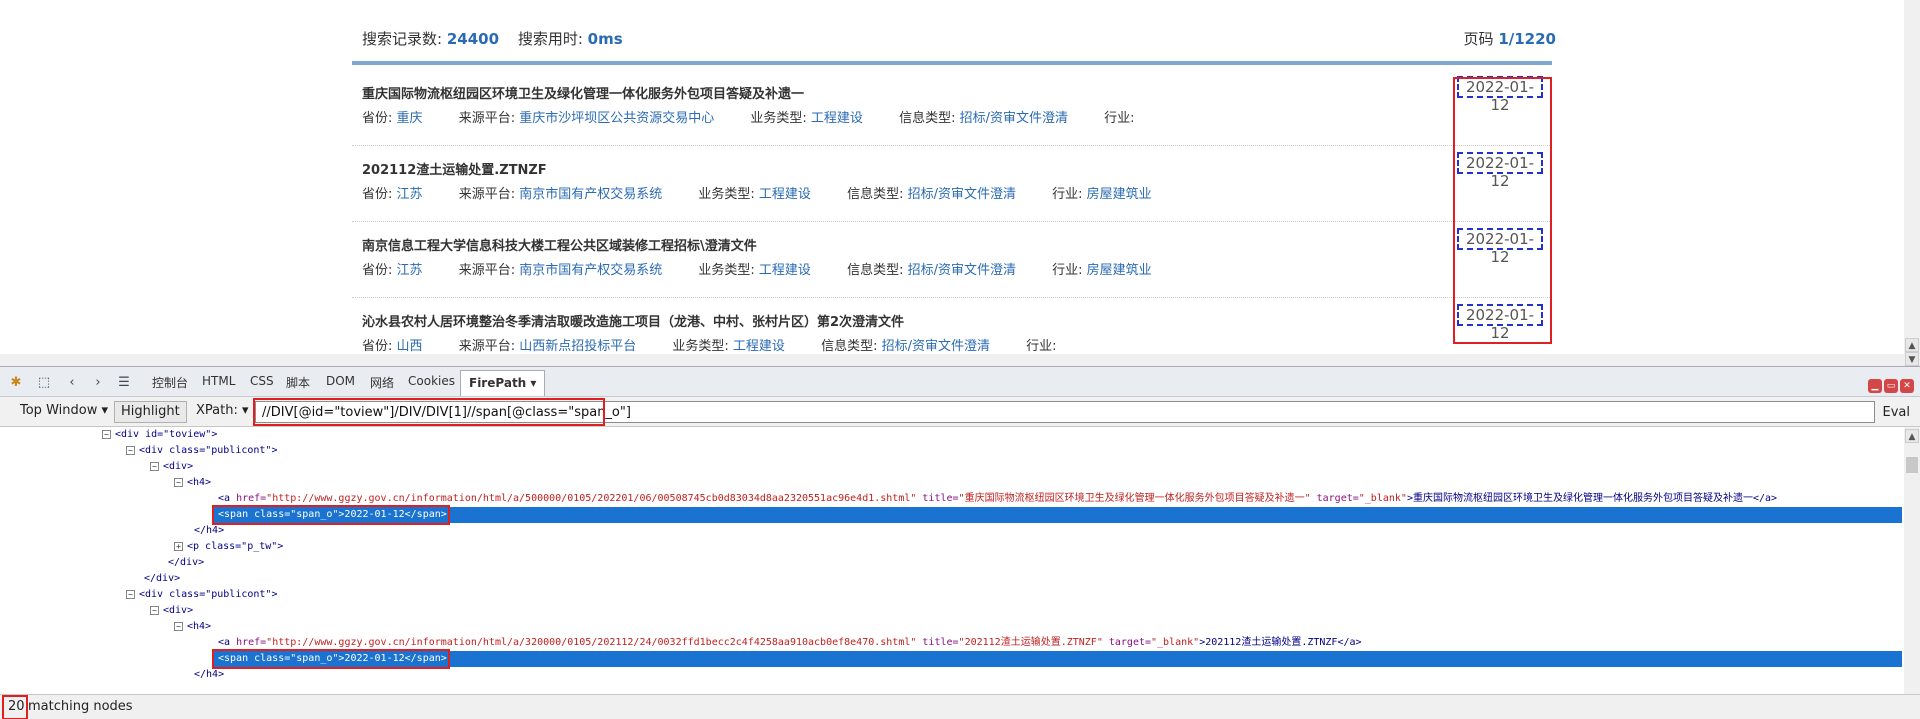 This screenshot has height=719, width=1920. What do you see at coordinates (162, 578) in the screenshot?
I see `tree-node: </div>` at bounding box center [162, 578].